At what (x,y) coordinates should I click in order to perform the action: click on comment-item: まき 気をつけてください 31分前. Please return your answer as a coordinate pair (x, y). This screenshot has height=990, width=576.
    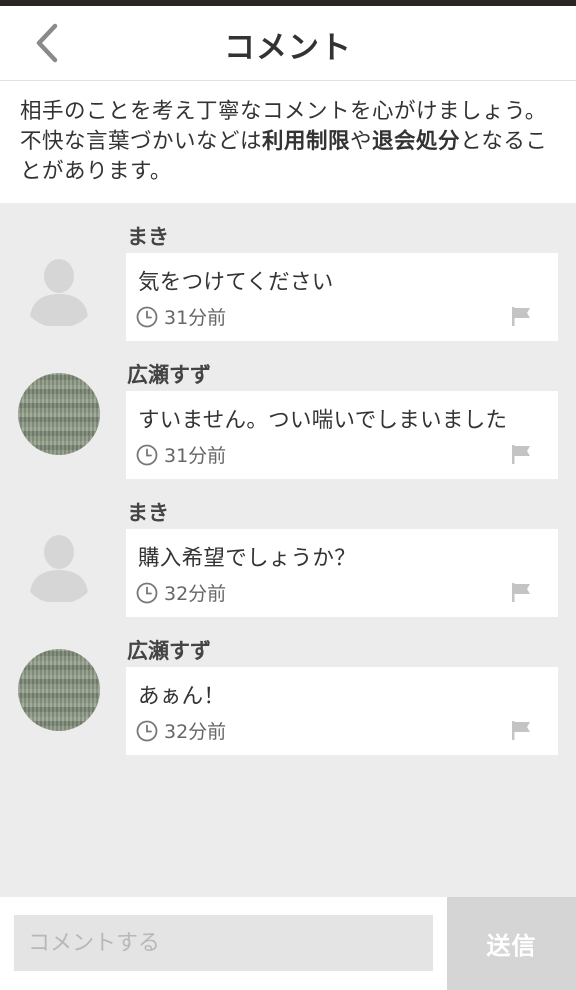
    Looking at the image, I should click on (288, 272).